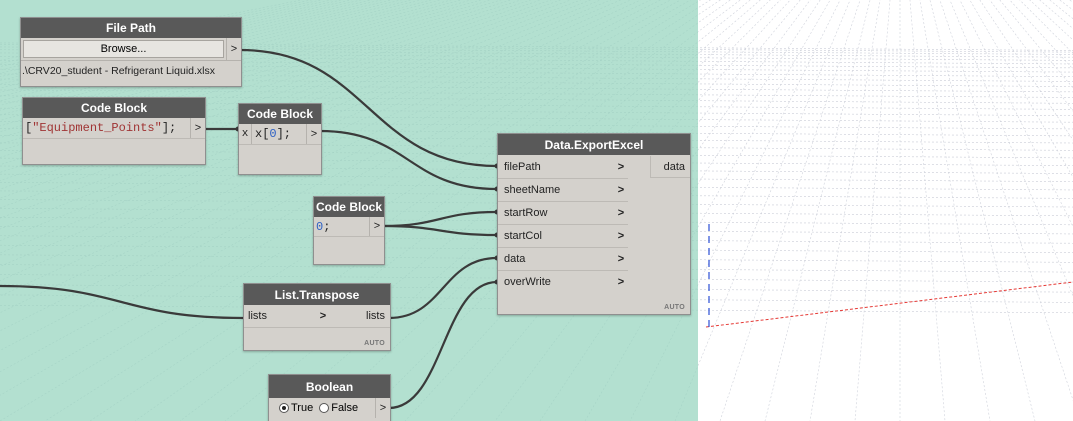  What do you see at coordinates (563, 282) in the screenshot?
I see `input-port-overwrite: overWrite >` at bounding box center [563, 282].